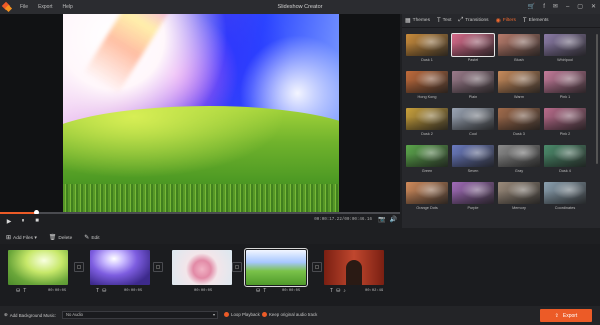 This screenshot has width=600, height=325. Describe the element at coordinates (597, 99) in the screenshot. I see `panel-scrollbar` at that location.